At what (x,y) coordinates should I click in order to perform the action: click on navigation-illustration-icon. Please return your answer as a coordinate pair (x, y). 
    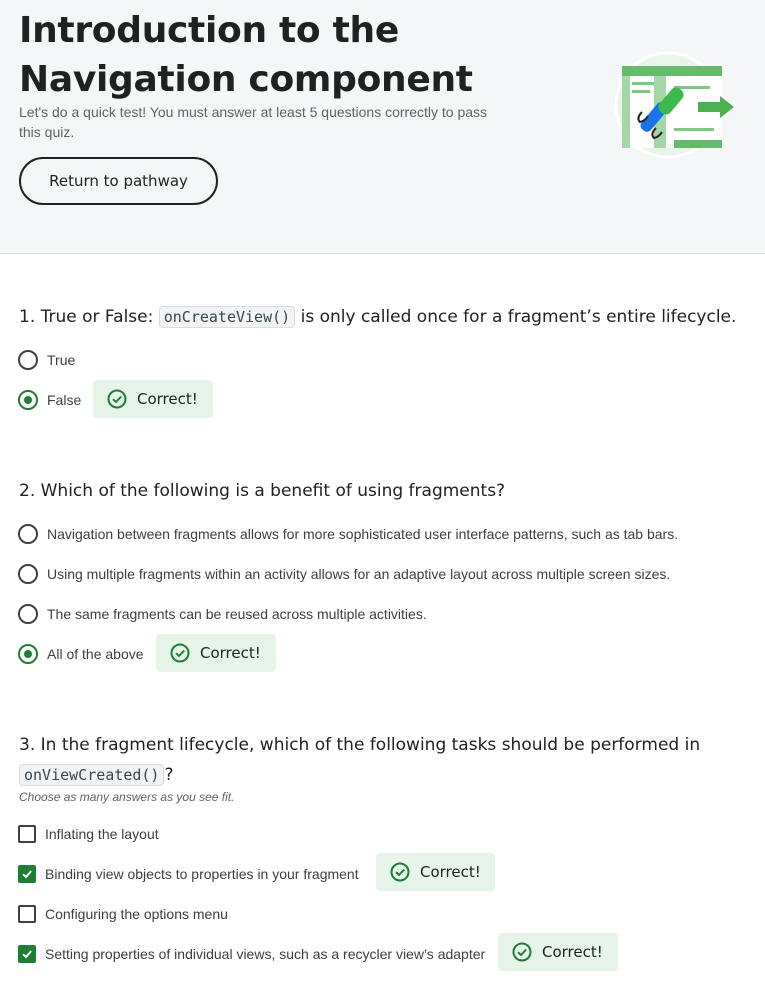
    Looking at the image, I should click on (674, 105).